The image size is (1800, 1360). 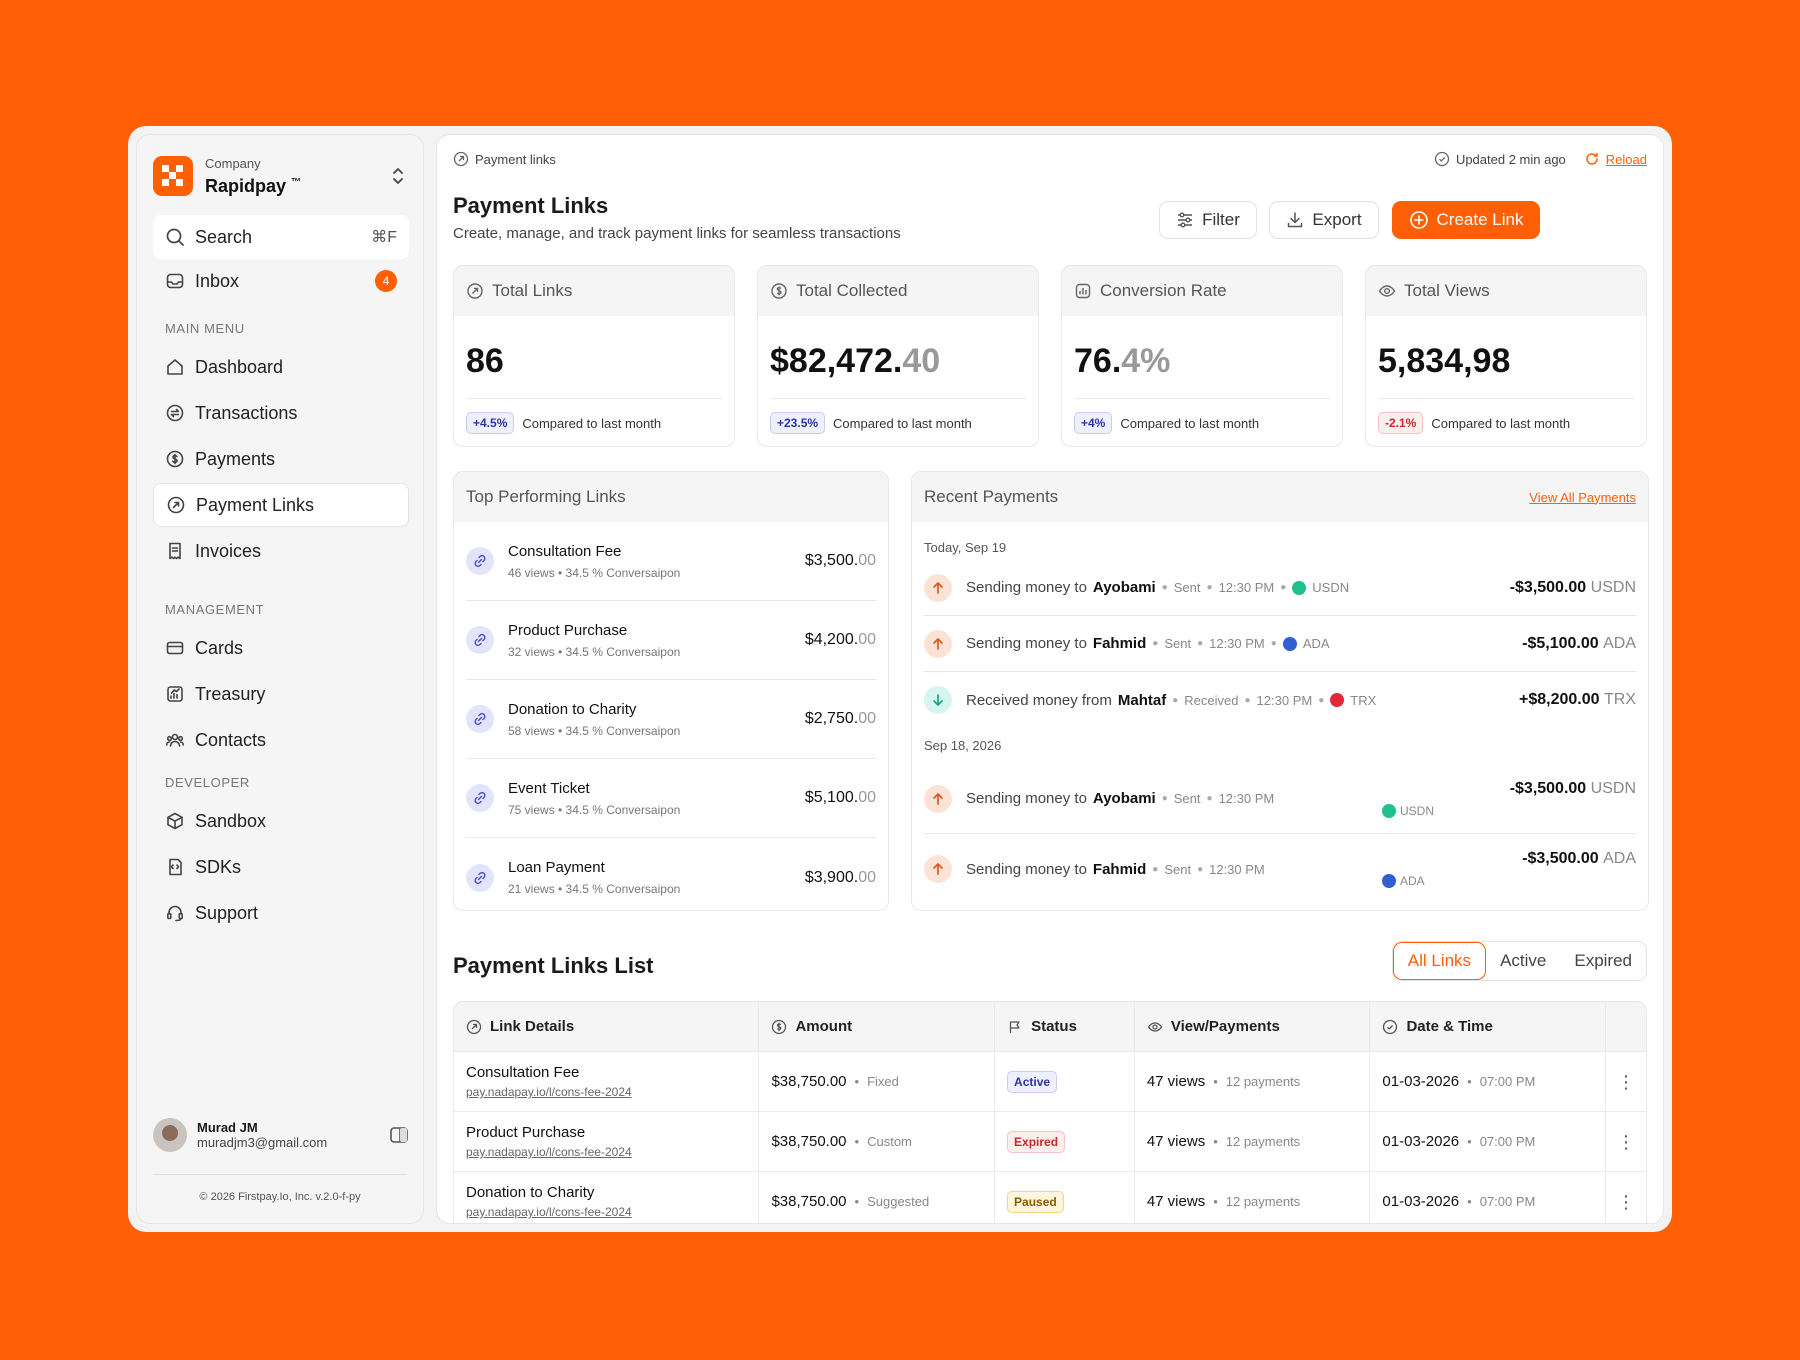 What do you see at coordinates (281, 694) in the screenshot?
I see `sidebar-item-treasury: Treasury` at bounding box center [281, 694].